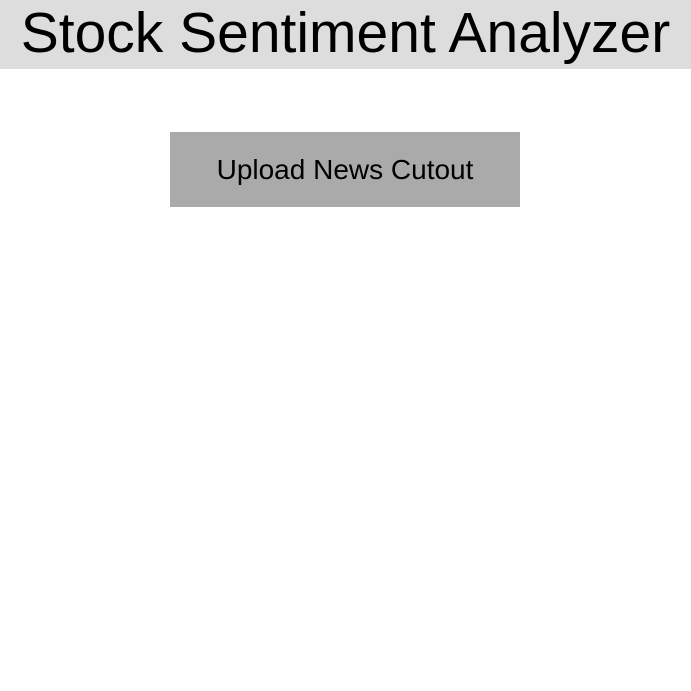 This screenshot has height=691, width=691. Describe the element at coordinates (345, 169) in the screenshot. I see `upload-news-cutout-button: Upload News Cutout` at that location.